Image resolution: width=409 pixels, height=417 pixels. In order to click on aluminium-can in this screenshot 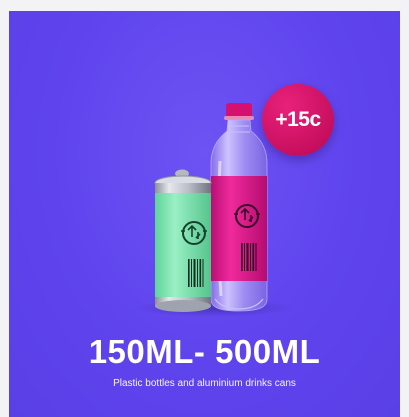, I will do `click(183, 240)`.